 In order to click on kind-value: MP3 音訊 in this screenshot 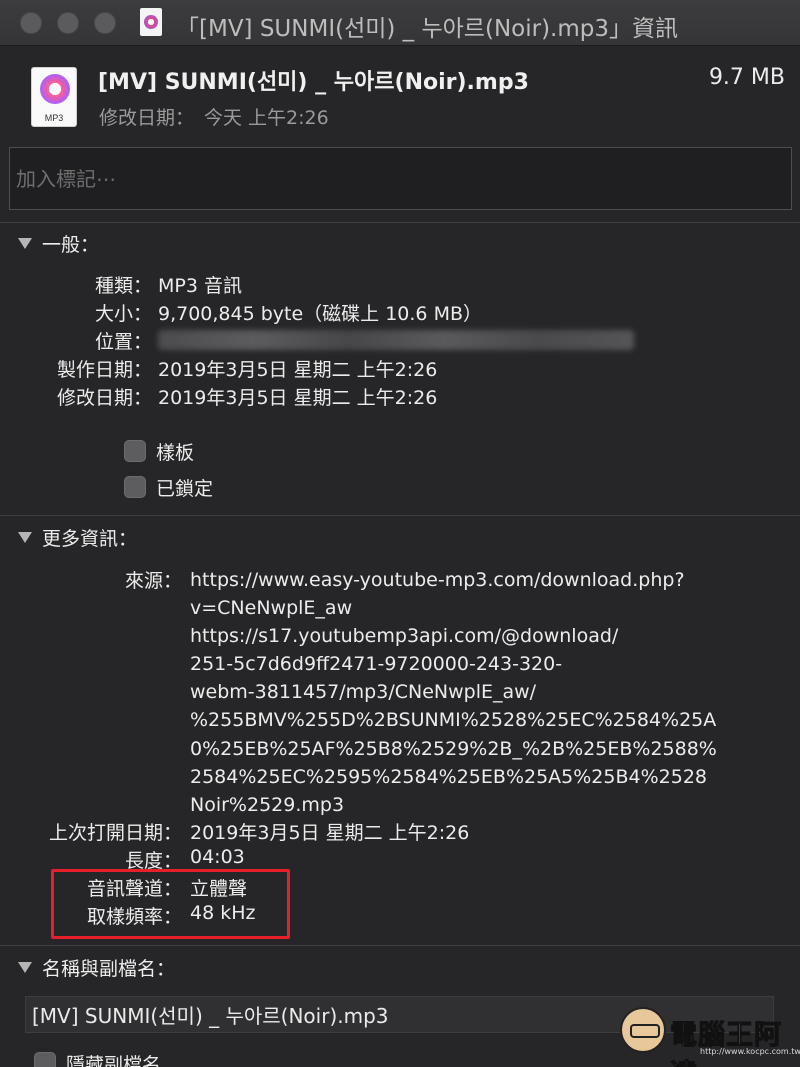, I will do `click(200, 286)`.